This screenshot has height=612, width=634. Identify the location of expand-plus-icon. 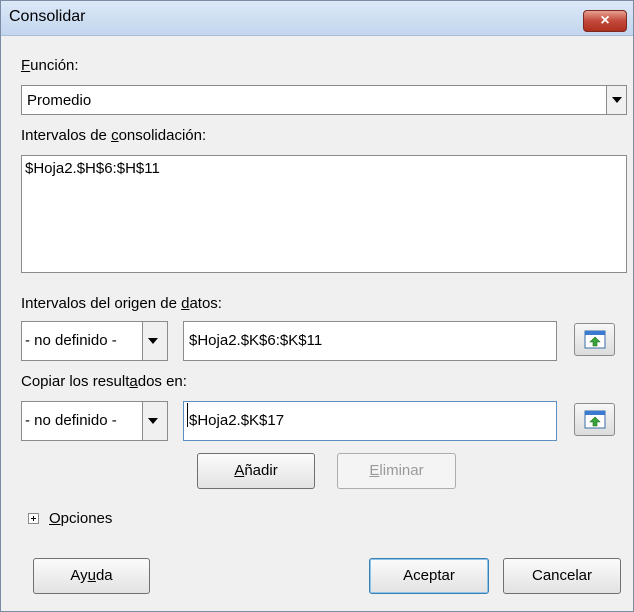
(33, 518).